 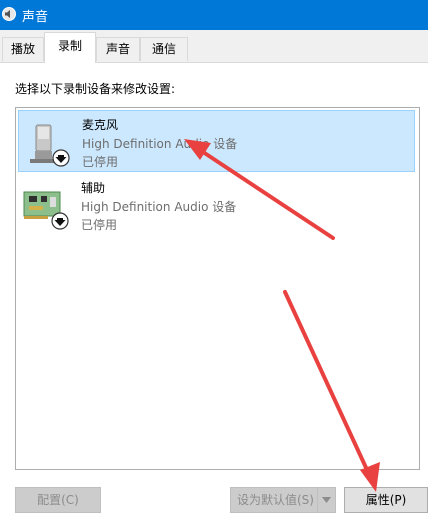 What do you see at coordinates (214, 15) in the screenshot?
I see `title-bar: 声音` at bounding box center [214, 15].